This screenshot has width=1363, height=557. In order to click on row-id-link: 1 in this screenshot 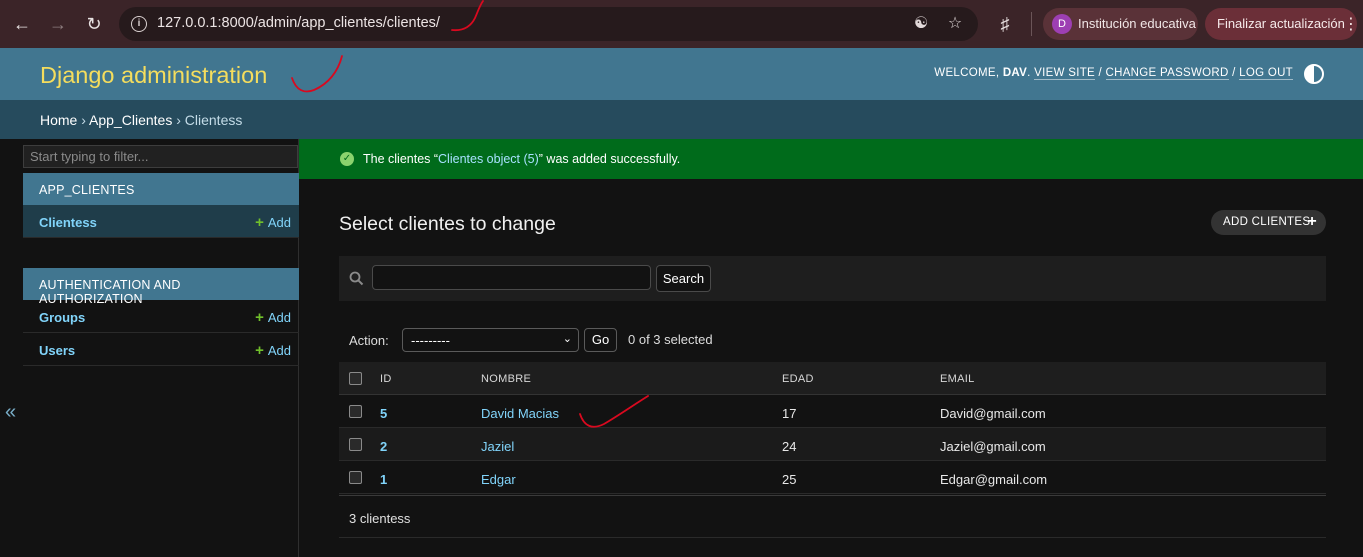, I will do `click(383, 479)`.